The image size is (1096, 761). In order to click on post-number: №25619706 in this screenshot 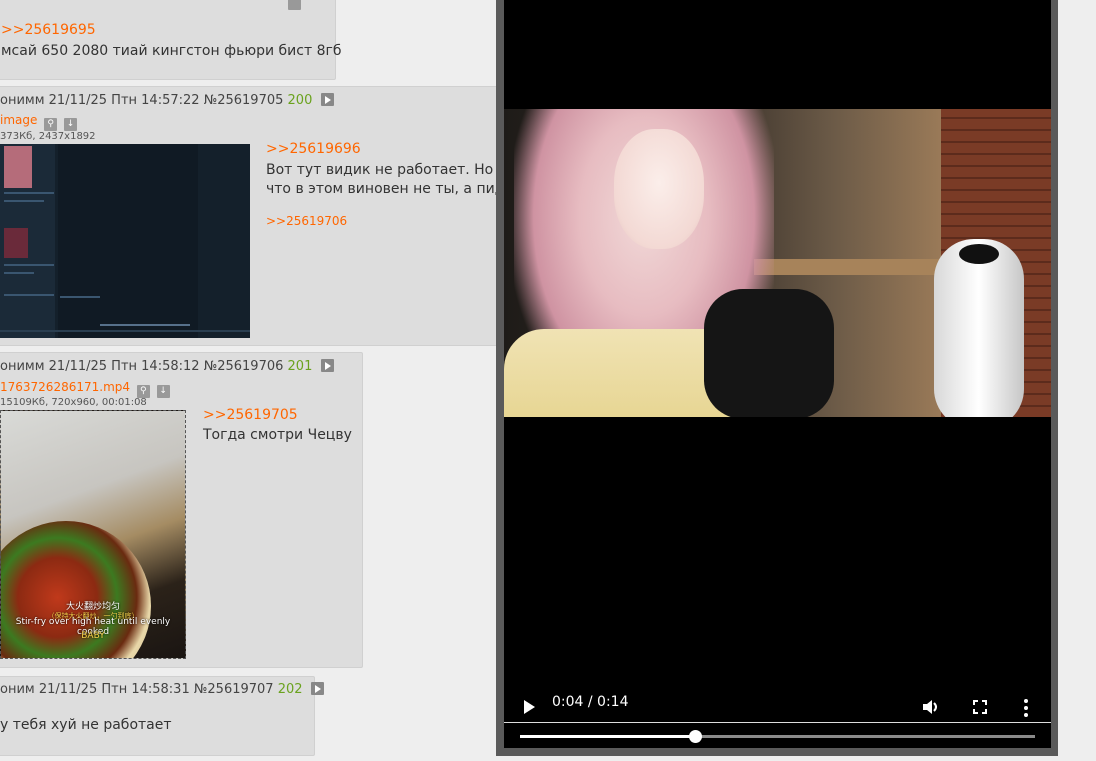, I will do `click(244, 366)`.